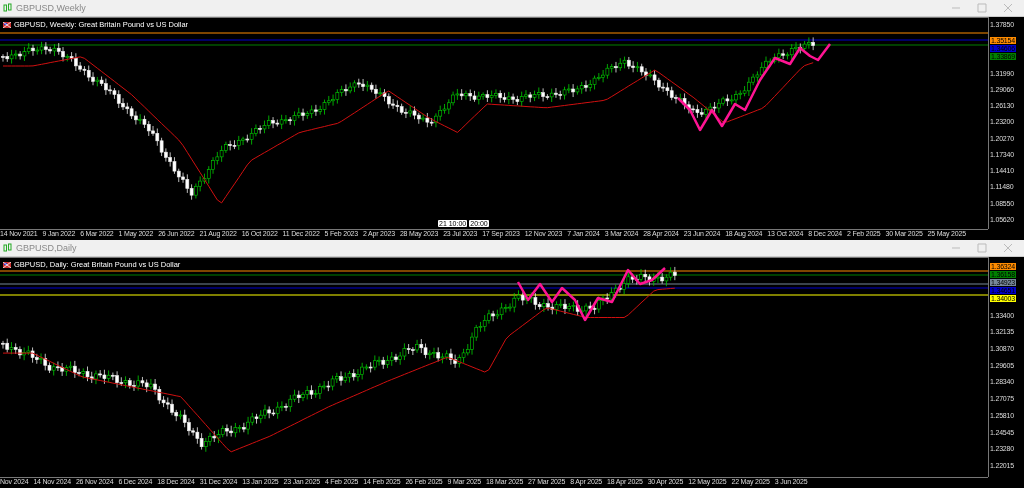 This screenshot has width=1024, height=488. What do you see at coordinates (51, 8) in the screenshot?
I see `window-title: GBPUSD,Weekly` at bounding box center [51, 8].